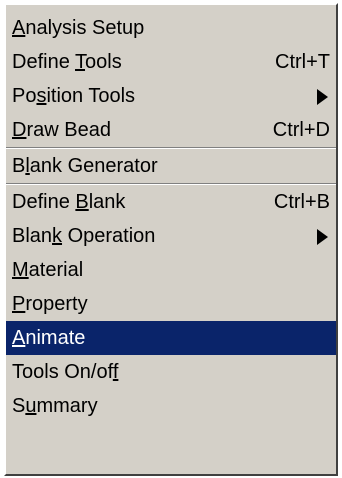 This screenshot has width=342, height=478. Describe the element at coordinates (302, 62) in the screenshot. I see `menu-item-shortcut: Ctrl+T` at that location.